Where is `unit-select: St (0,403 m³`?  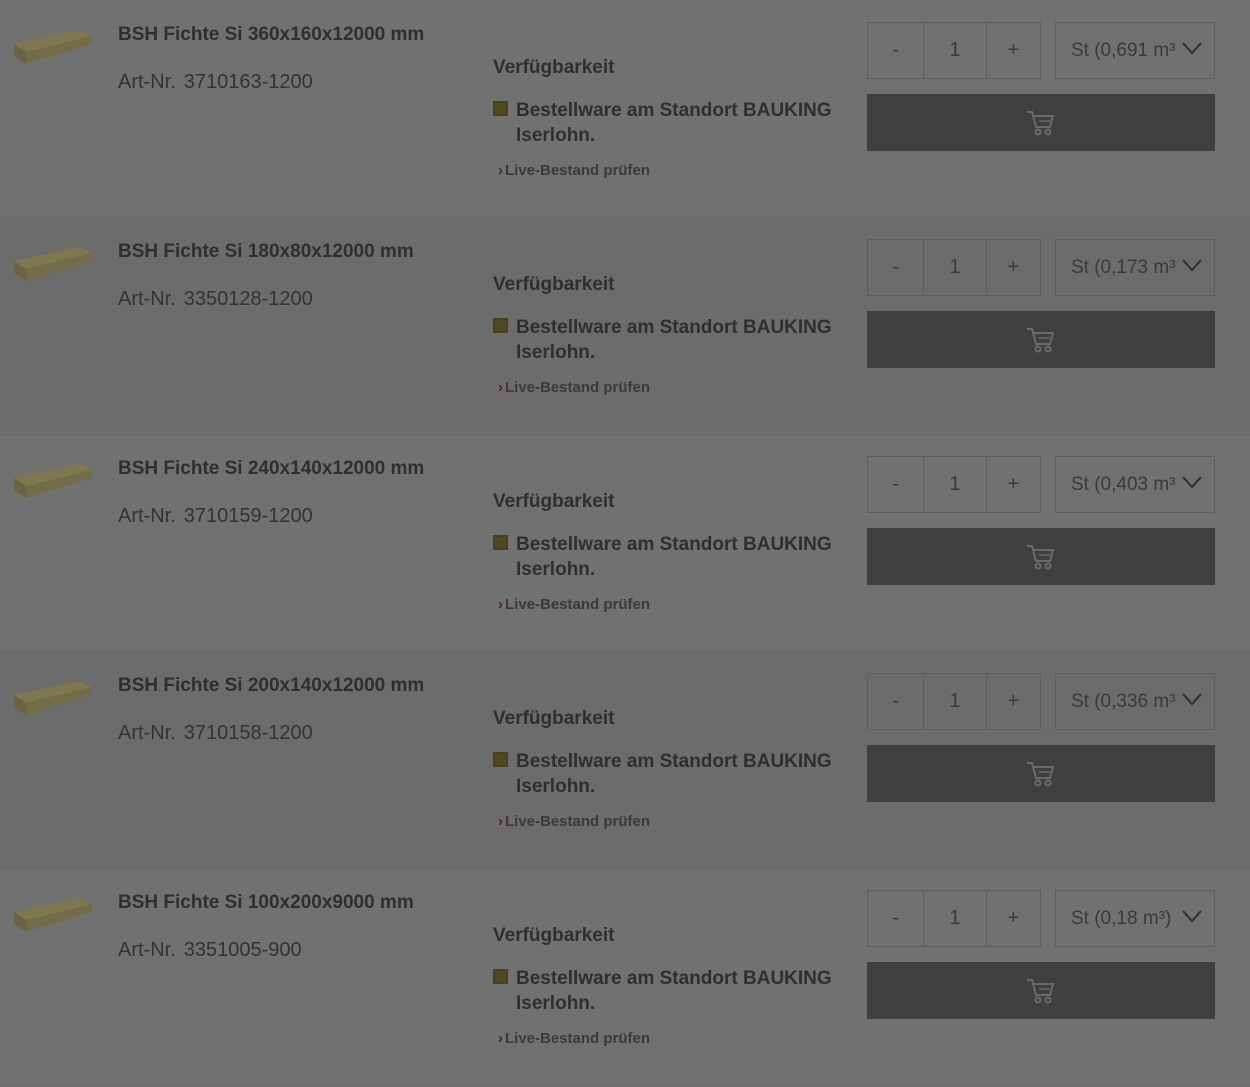
unit-select: St (0,403 m³ is located at coordinates (1135, 484).